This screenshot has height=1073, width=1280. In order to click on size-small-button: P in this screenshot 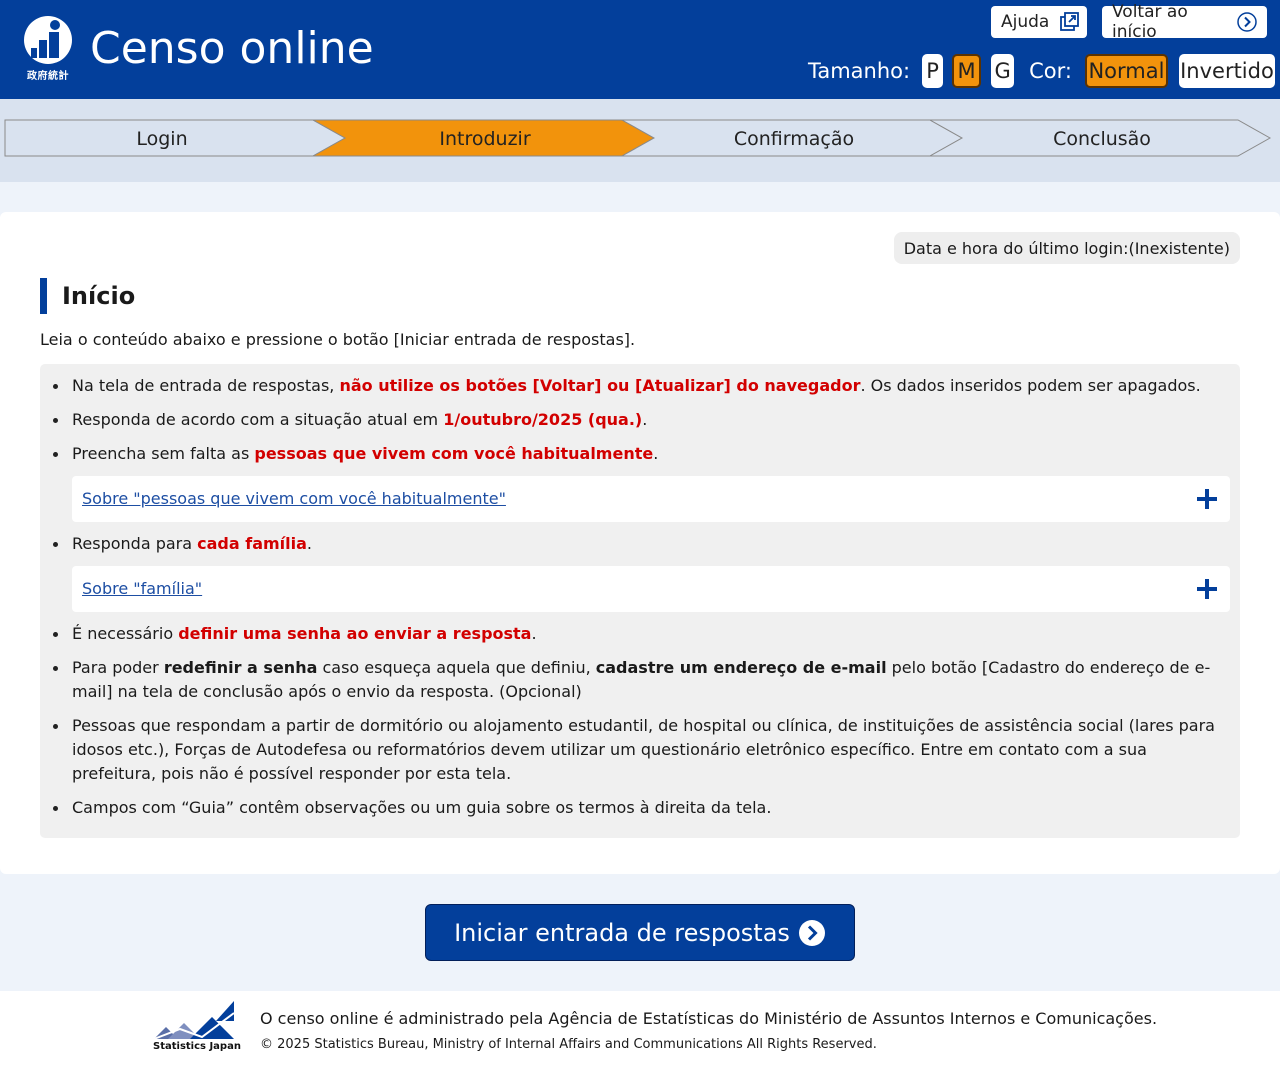, I will do `click(933, 71)`.